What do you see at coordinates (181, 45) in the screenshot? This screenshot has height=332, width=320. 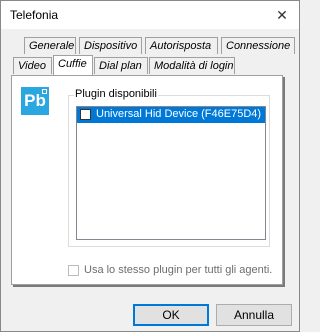 I see `tab-autorisposta: Autorisposta` at bounding box center [181, 45].